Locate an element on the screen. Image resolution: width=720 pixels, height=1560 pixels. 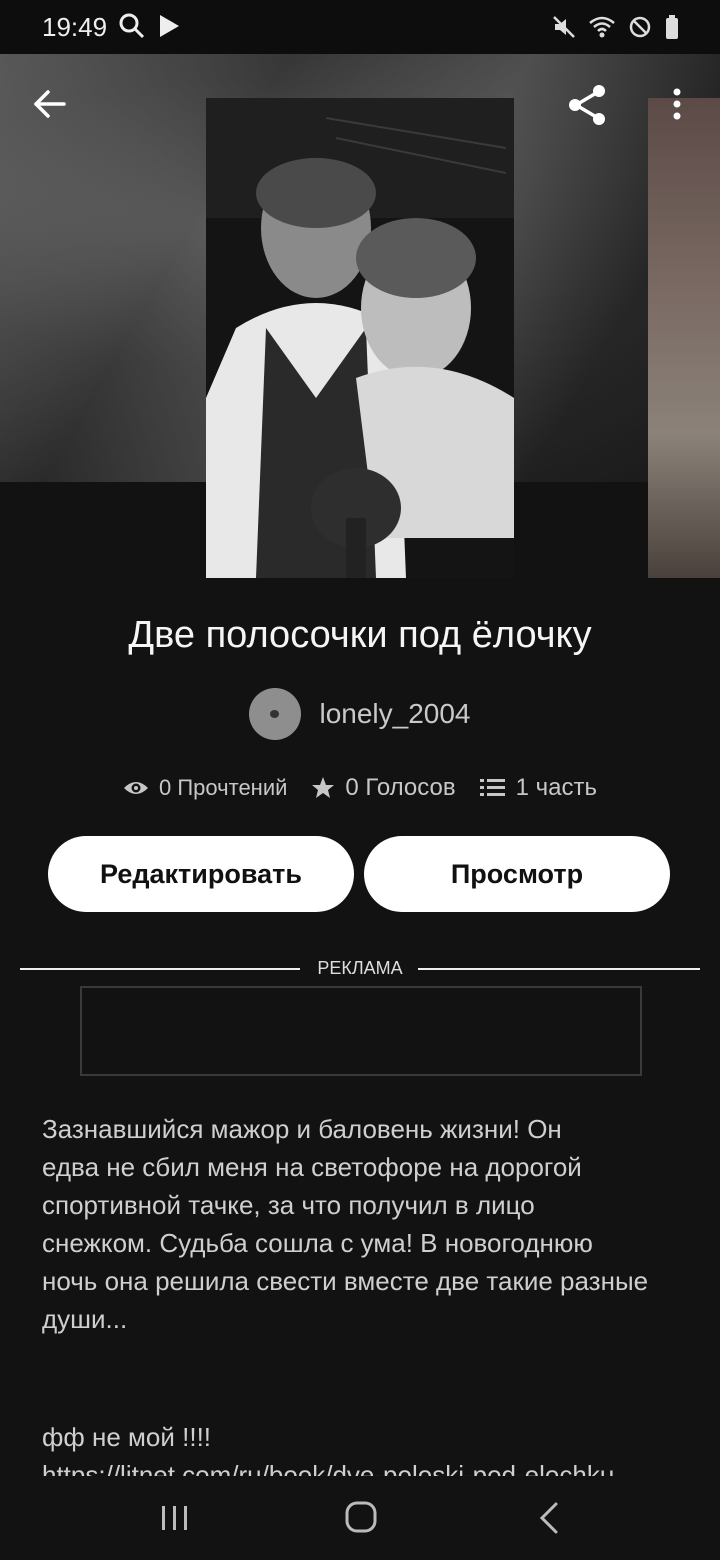
ad-divider-line-right is located at coordinates (559, 969).